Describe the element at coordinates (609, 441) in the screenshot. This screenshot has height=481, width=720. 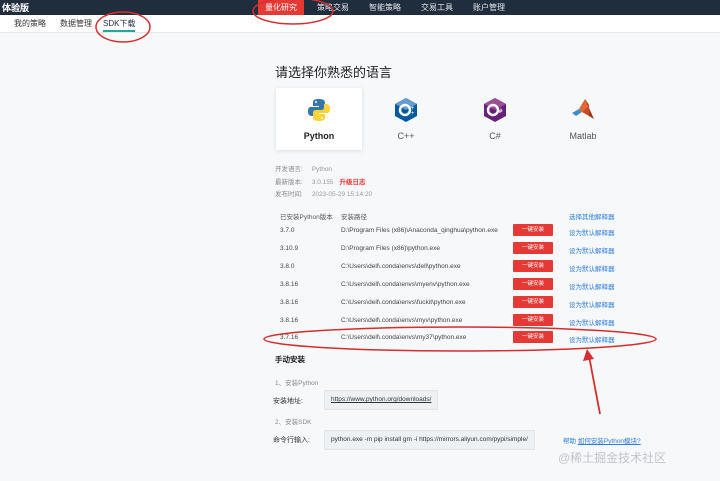
I see `help-question: 如何安装Python模块?` at that location.